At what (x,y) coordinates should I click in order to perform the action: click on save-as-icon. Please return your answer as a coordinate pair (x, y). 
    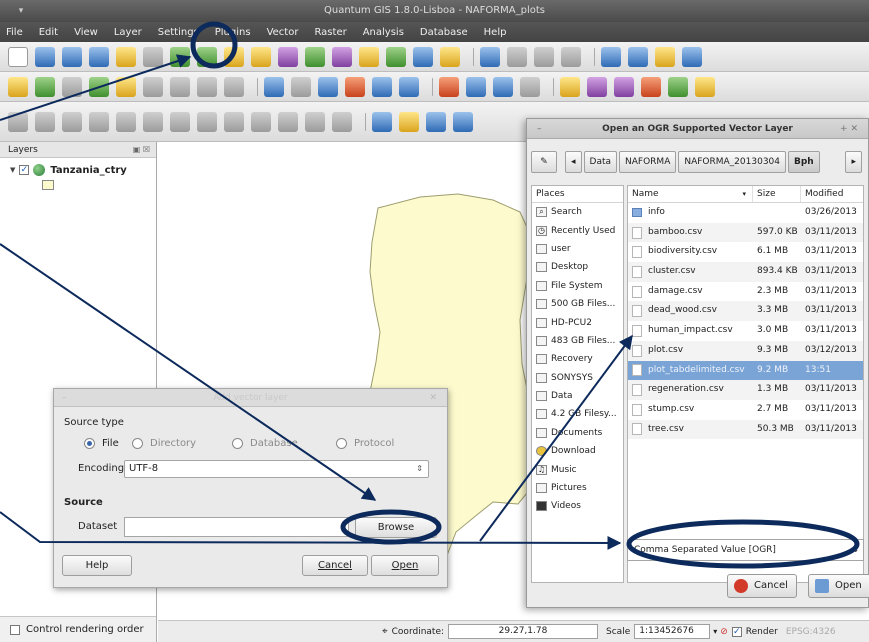
    Looking at the image, I should click on (99, 56).